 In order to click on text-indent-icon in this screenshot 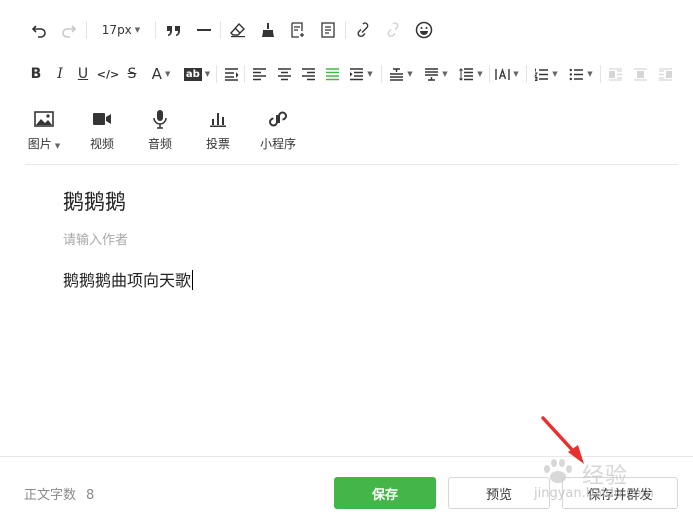, I will do `click(357, 73)`.